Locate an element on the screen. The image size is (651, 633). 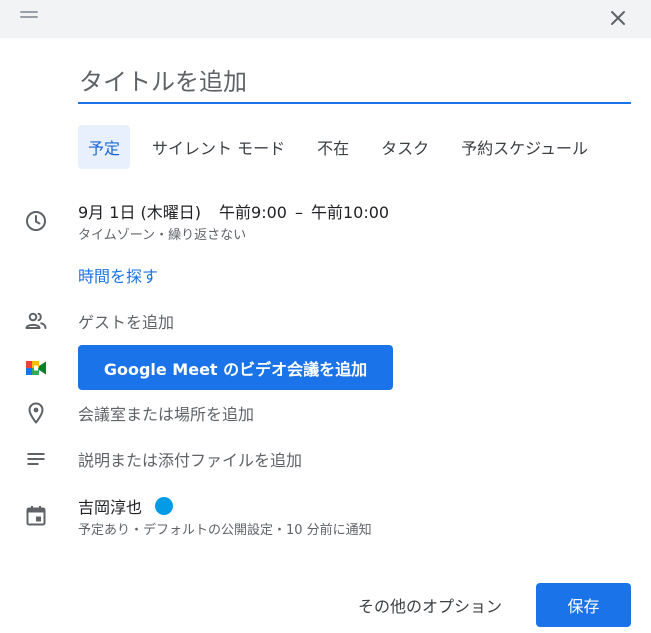
tab-appointment-schedule: 予約スケジュール is located at coordinates (524, 147).